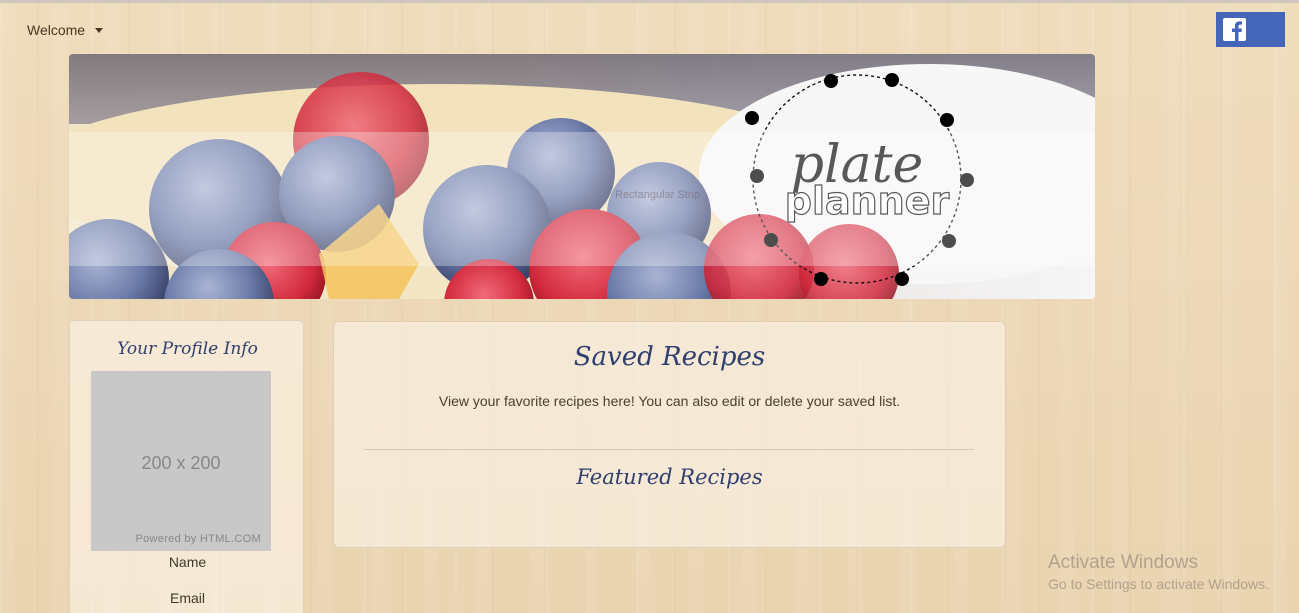  I want to click on facebook-button, so click(1250, 29).